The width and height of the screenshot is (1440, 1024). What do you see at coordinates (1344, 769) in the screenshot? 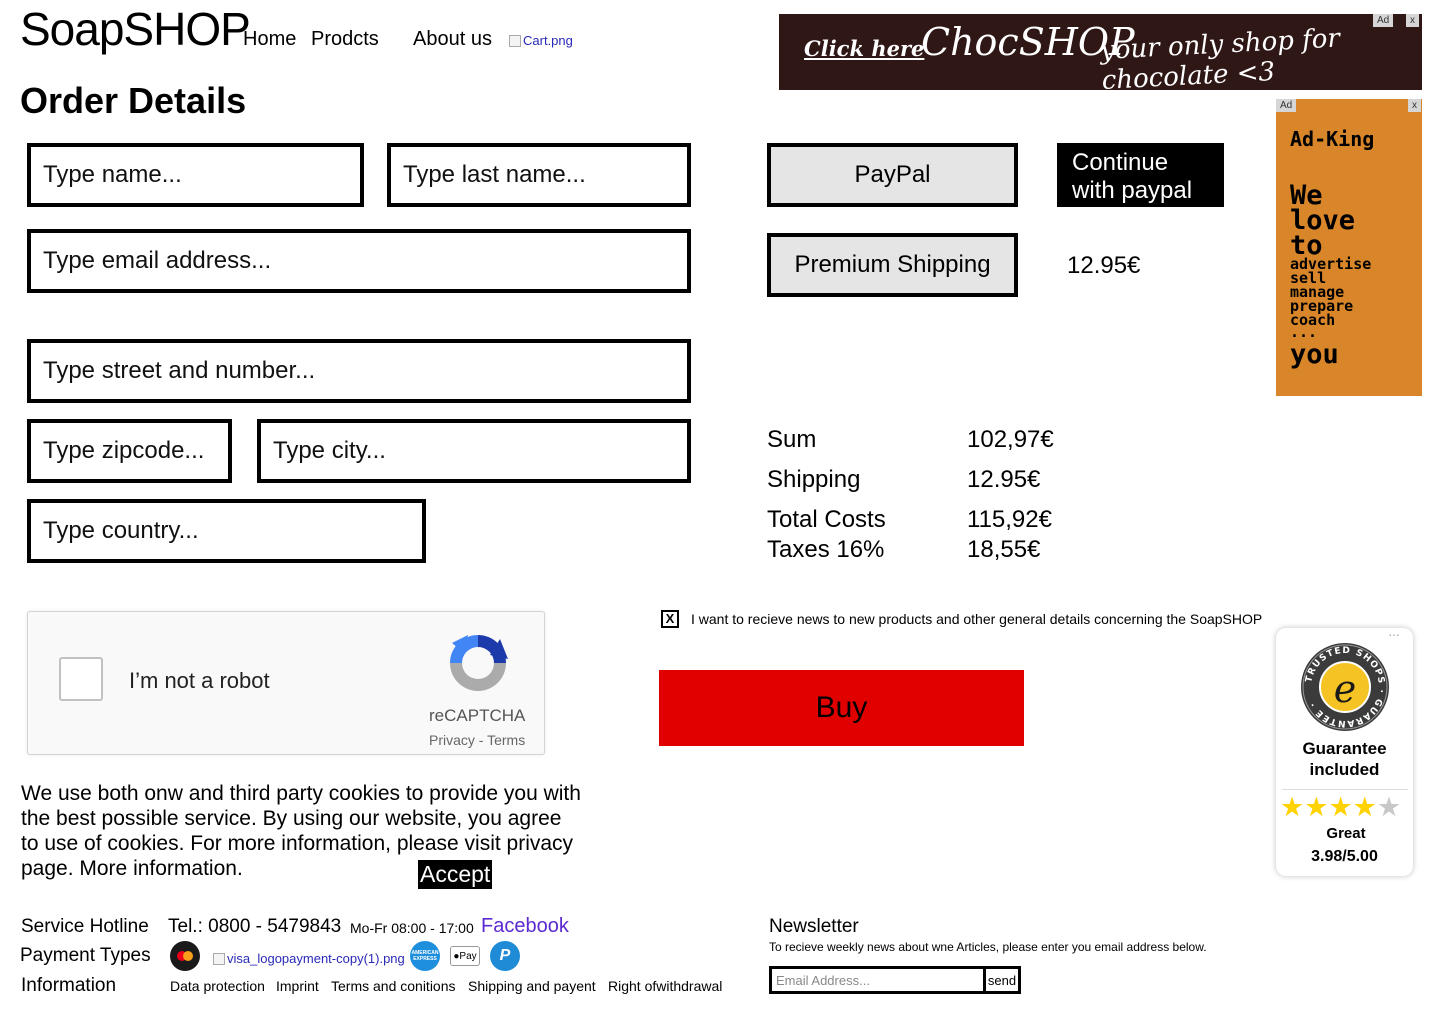
I see `trust-line: included` at bounding box center [1344, 769].